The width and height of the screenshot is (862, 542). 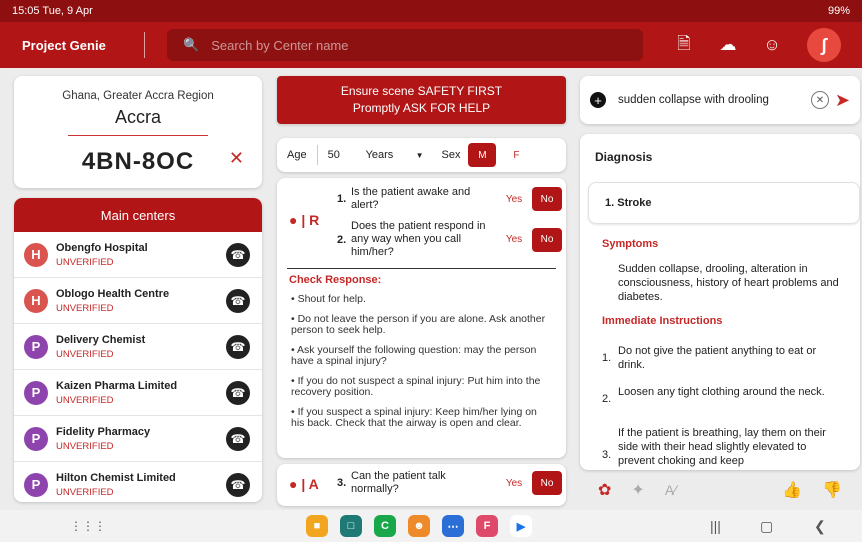 I want to click on sparkle-icon: ✦, so click(x=637, y=490).